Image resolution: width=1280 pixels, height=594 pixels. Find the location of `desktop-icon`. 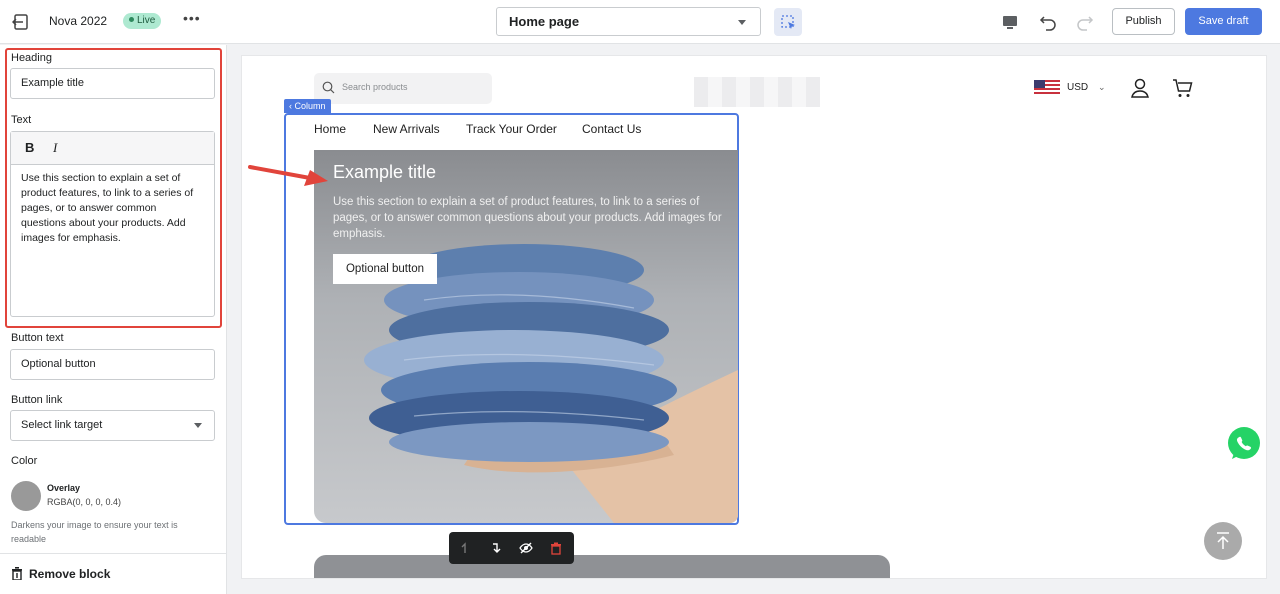

desktop-icon is located at coordinates (1010, 22).